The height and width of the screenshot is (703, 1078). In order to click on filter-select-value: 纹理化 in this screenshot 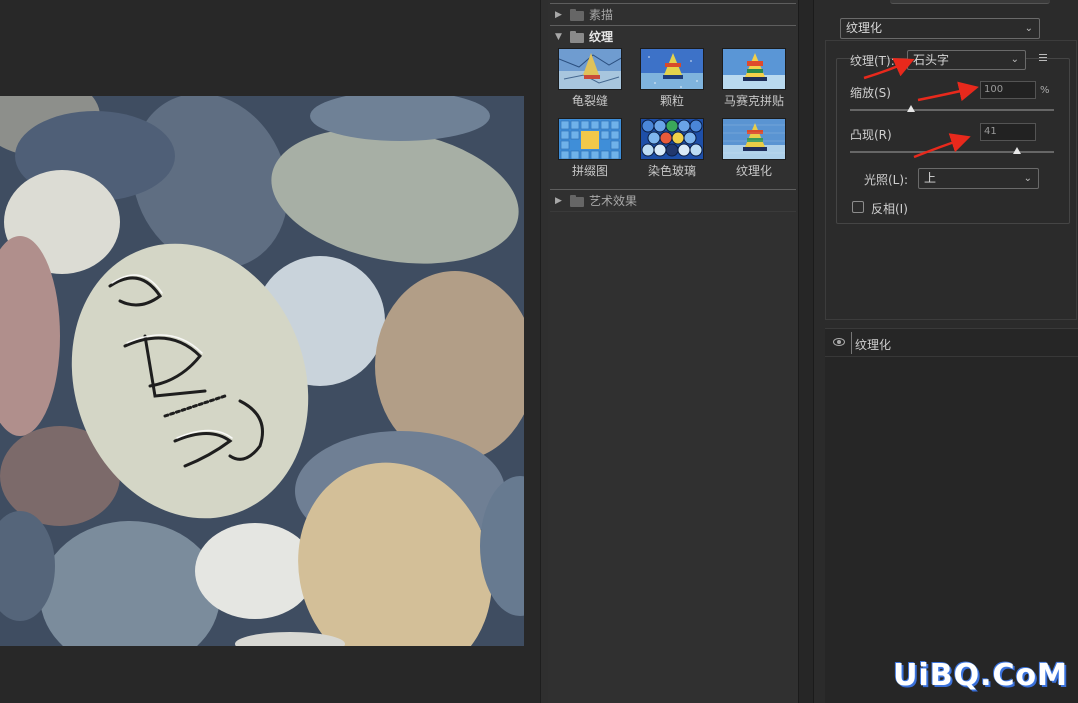, I will do `click(864, 28)`.